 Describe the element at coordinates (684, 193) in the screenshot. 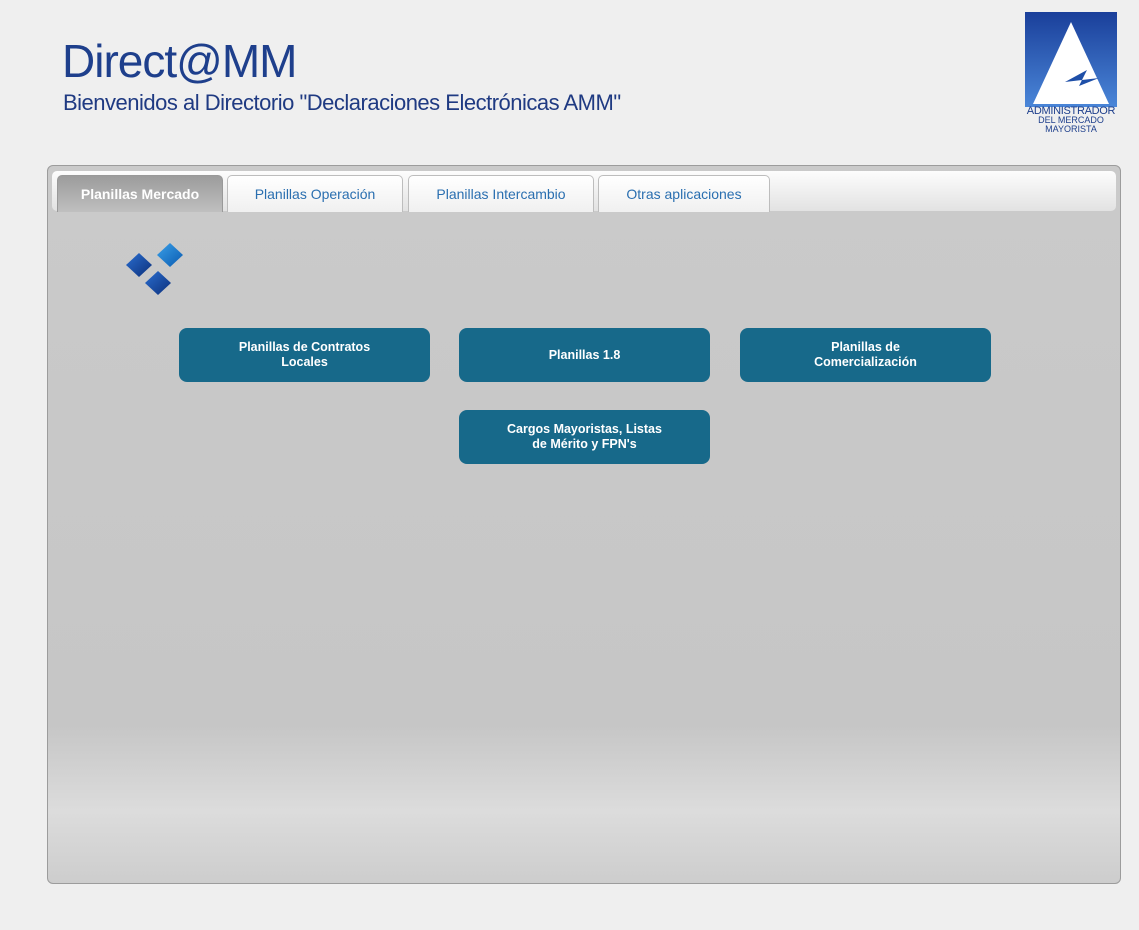

I see `tab-otras-aplicaciones: Otras aplicaciones` at that location.